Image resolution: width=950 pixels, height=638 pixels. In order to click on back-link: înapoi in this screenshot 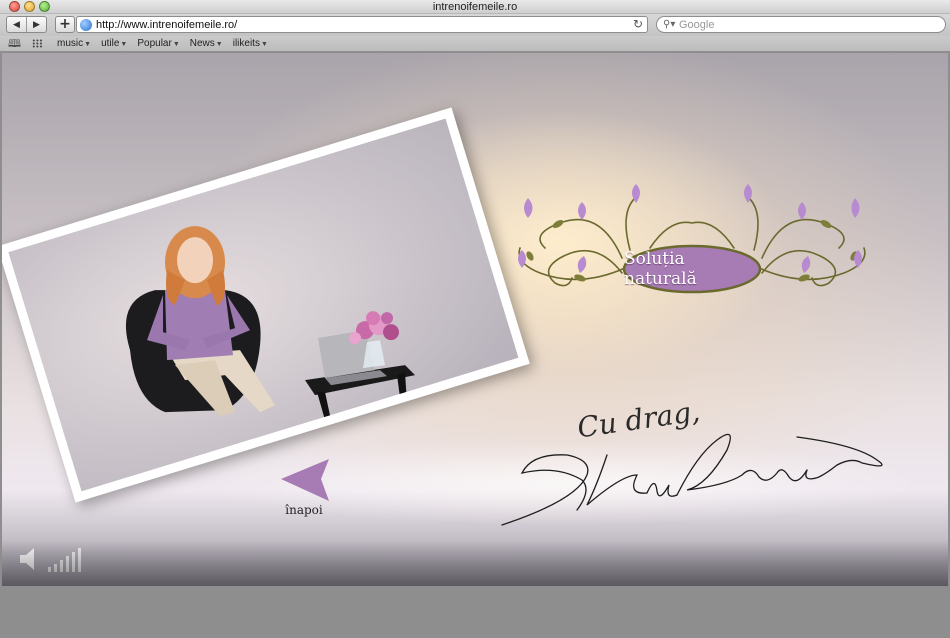, I will do `click(304, 489)`.